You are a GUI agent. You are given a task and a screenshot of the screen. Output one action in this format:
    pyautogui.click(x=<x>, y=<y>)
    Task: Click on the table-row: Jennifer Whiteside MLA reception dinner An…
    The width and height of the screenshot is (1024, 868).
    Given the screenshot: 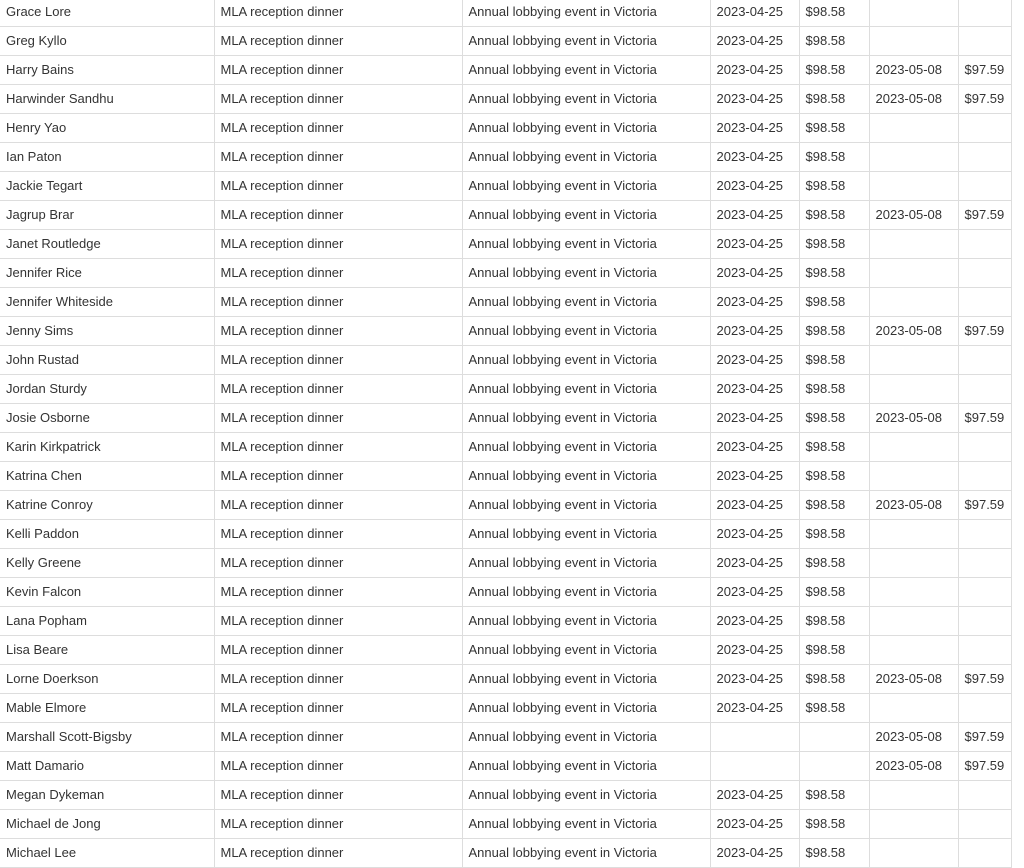 What is the action you would take?
    pyautogui.click(x=506, y=302)
    